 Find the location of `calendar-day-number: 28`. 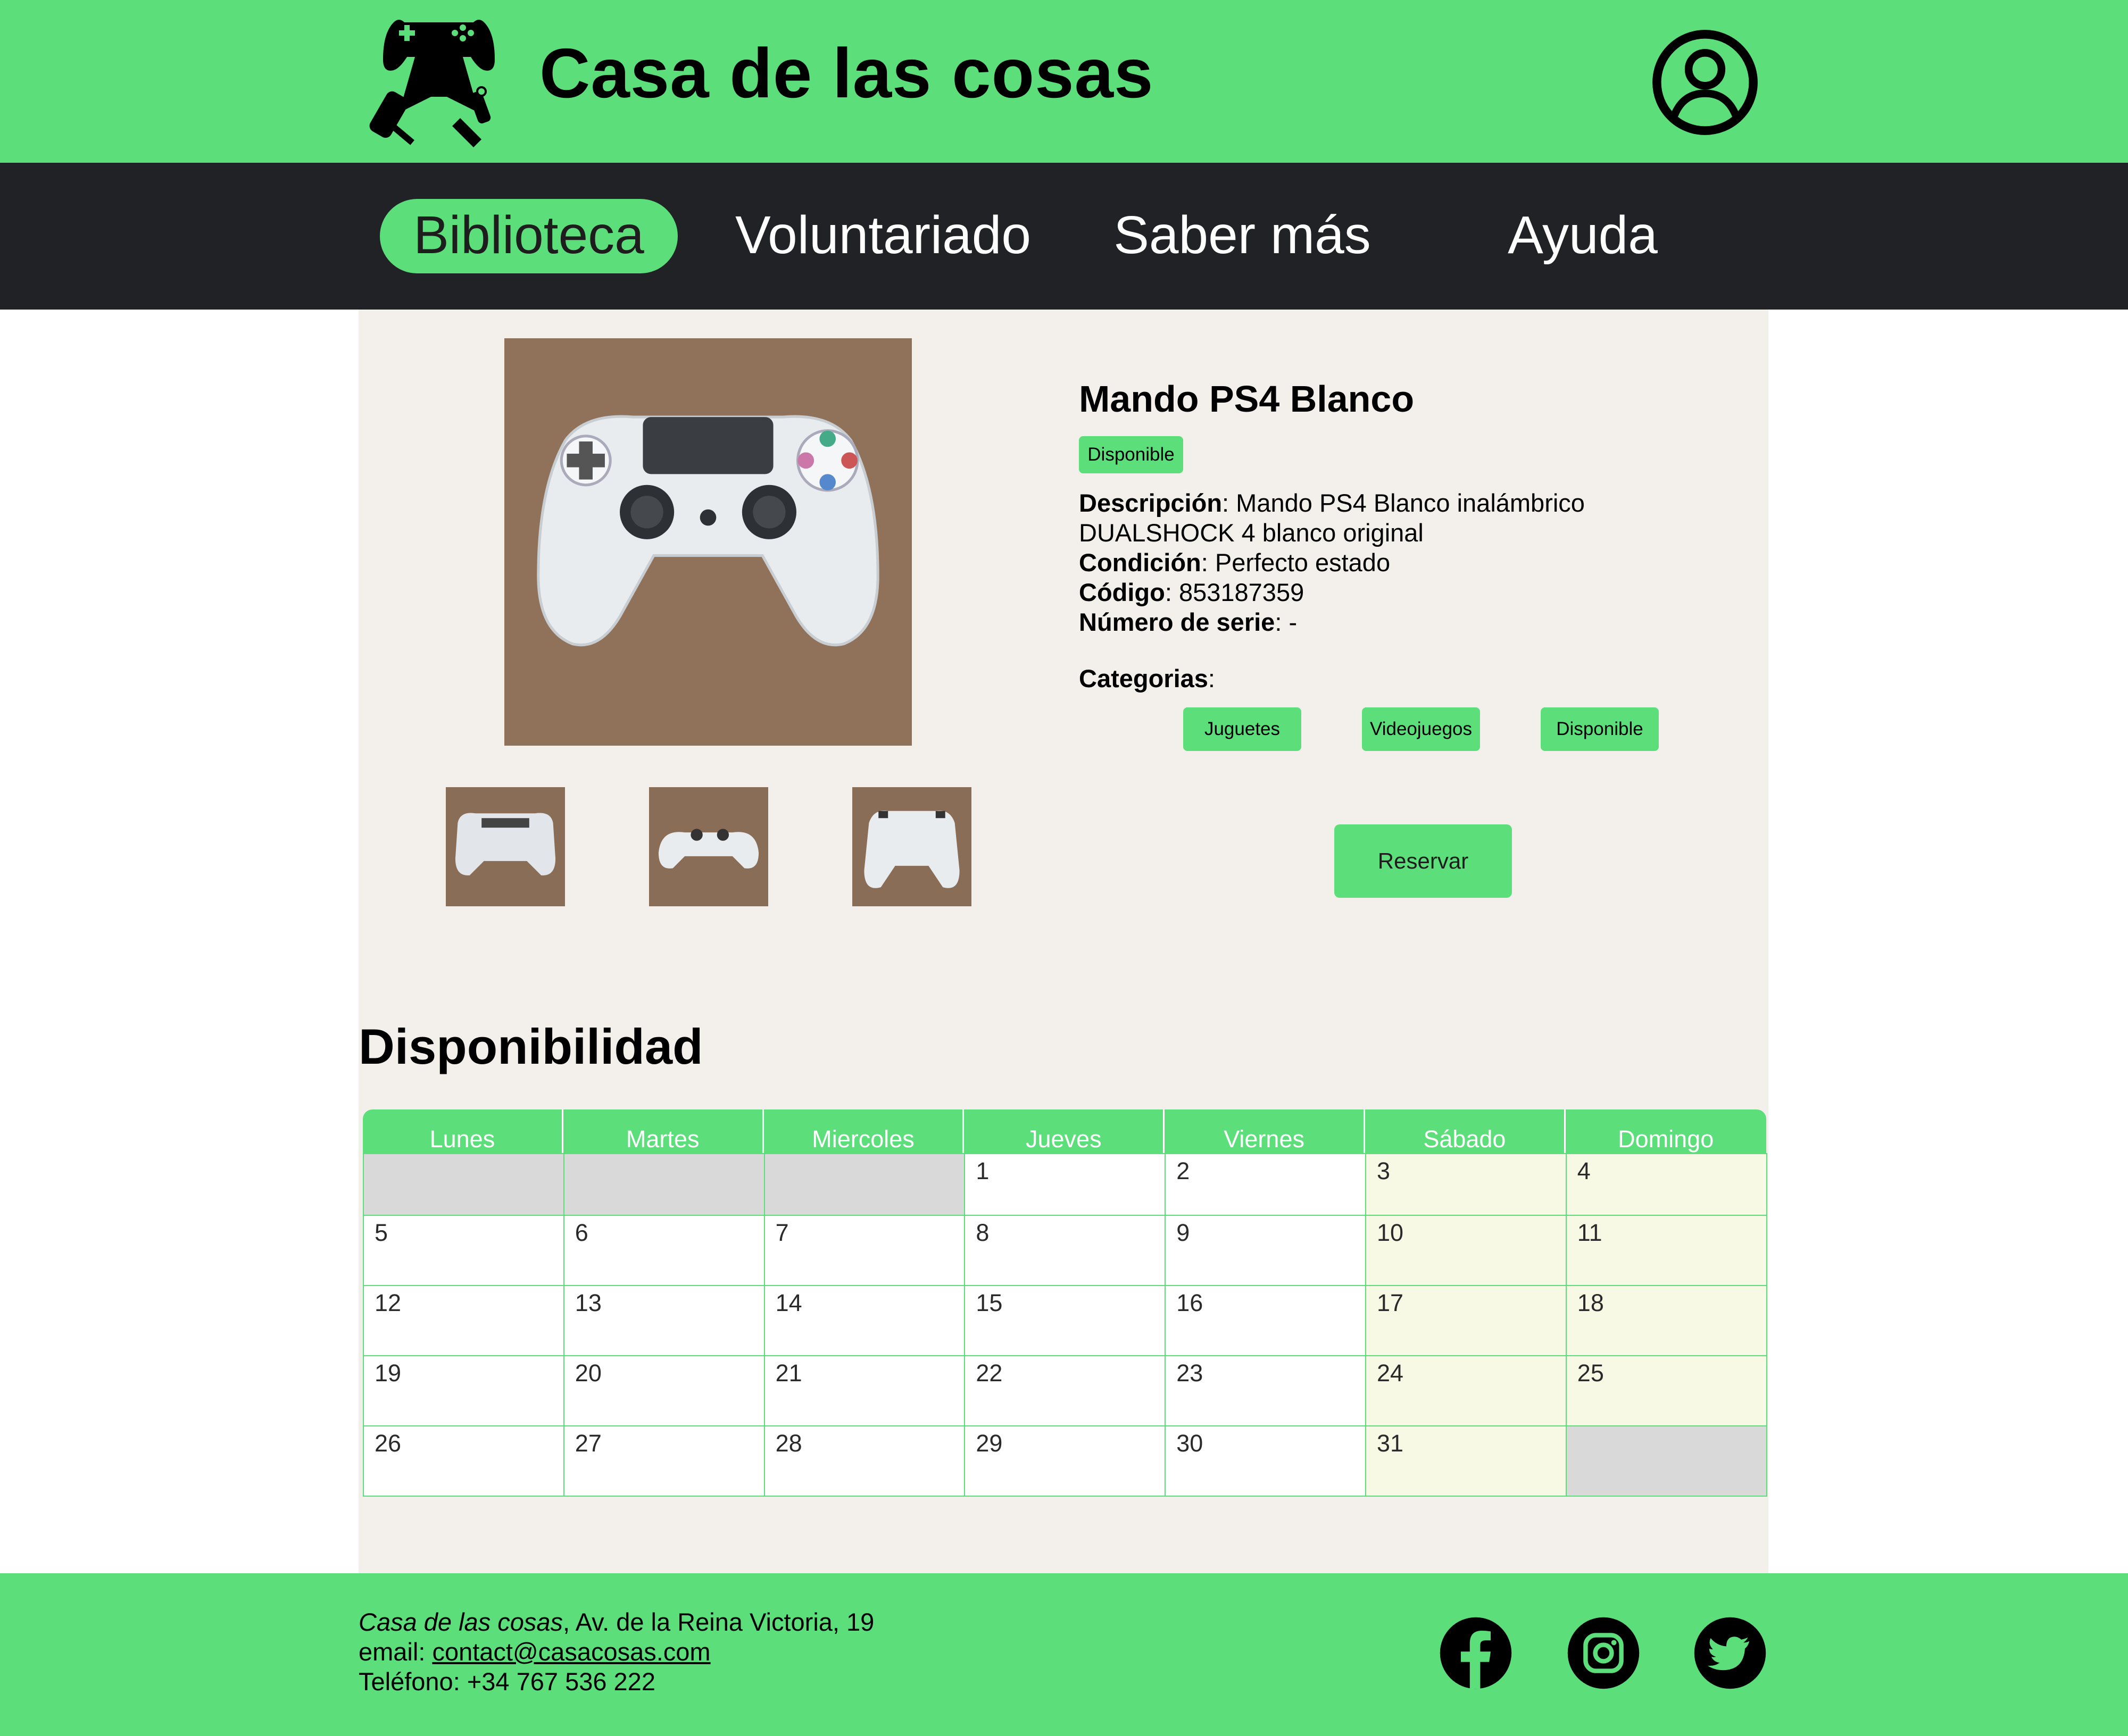

calendar-day-number: 28 is located at coordinates (788, 1444).